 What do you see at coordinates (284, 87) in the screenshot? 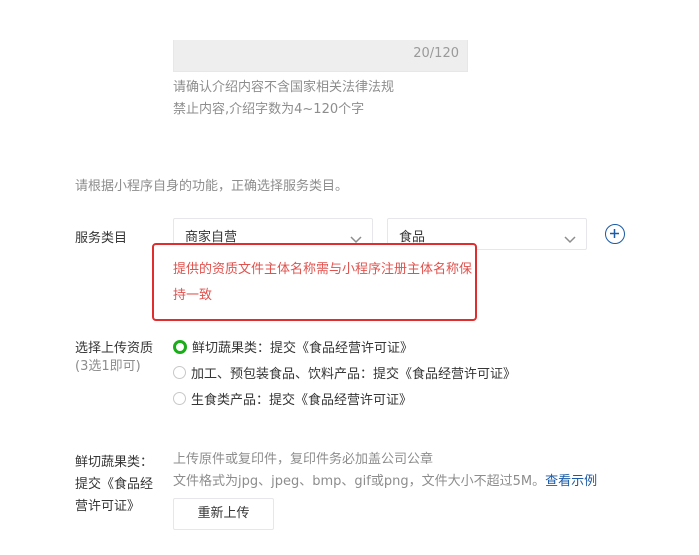
I see `intro-hint-line1: 请确认介绍内容不含国家相关法律法规` at bounding box center [284, 87].